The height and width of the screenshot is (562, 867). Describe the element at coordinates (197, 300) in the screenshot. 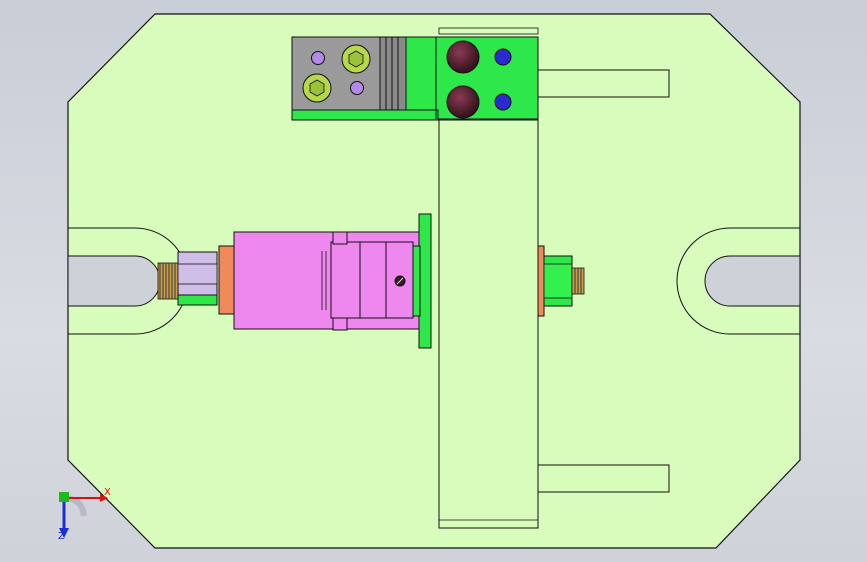

I see `left-green-collar` at that location.